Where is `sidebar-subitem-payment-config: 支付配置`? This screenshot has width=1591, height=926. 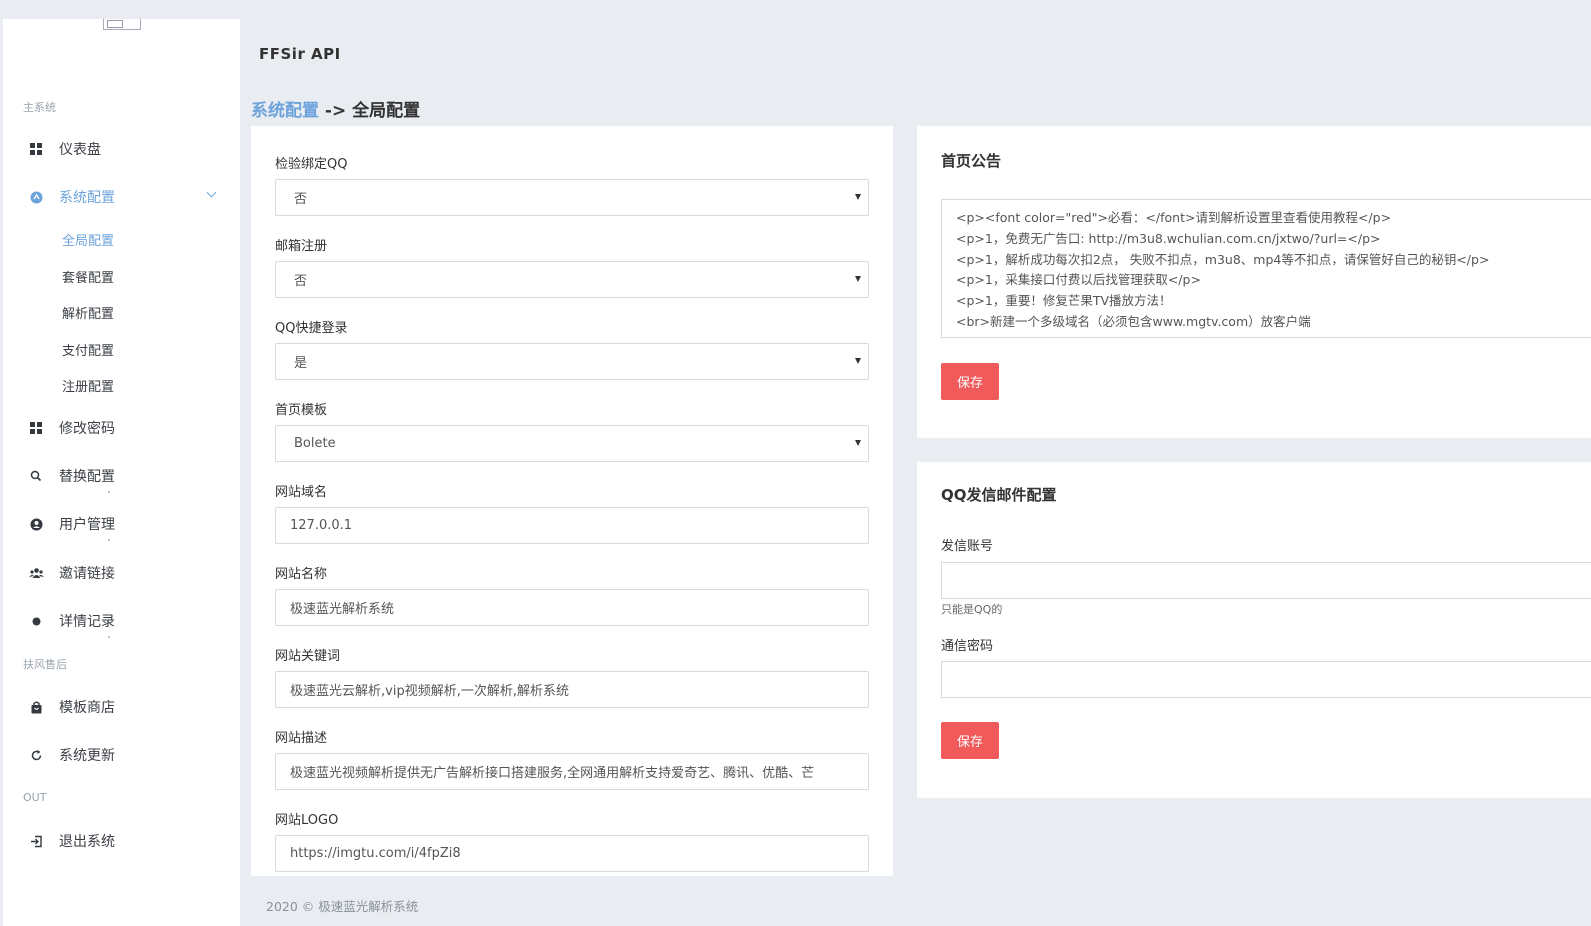
sidebar-subitem-payment-config: 支付配置 is located at coordinates (88, 349).